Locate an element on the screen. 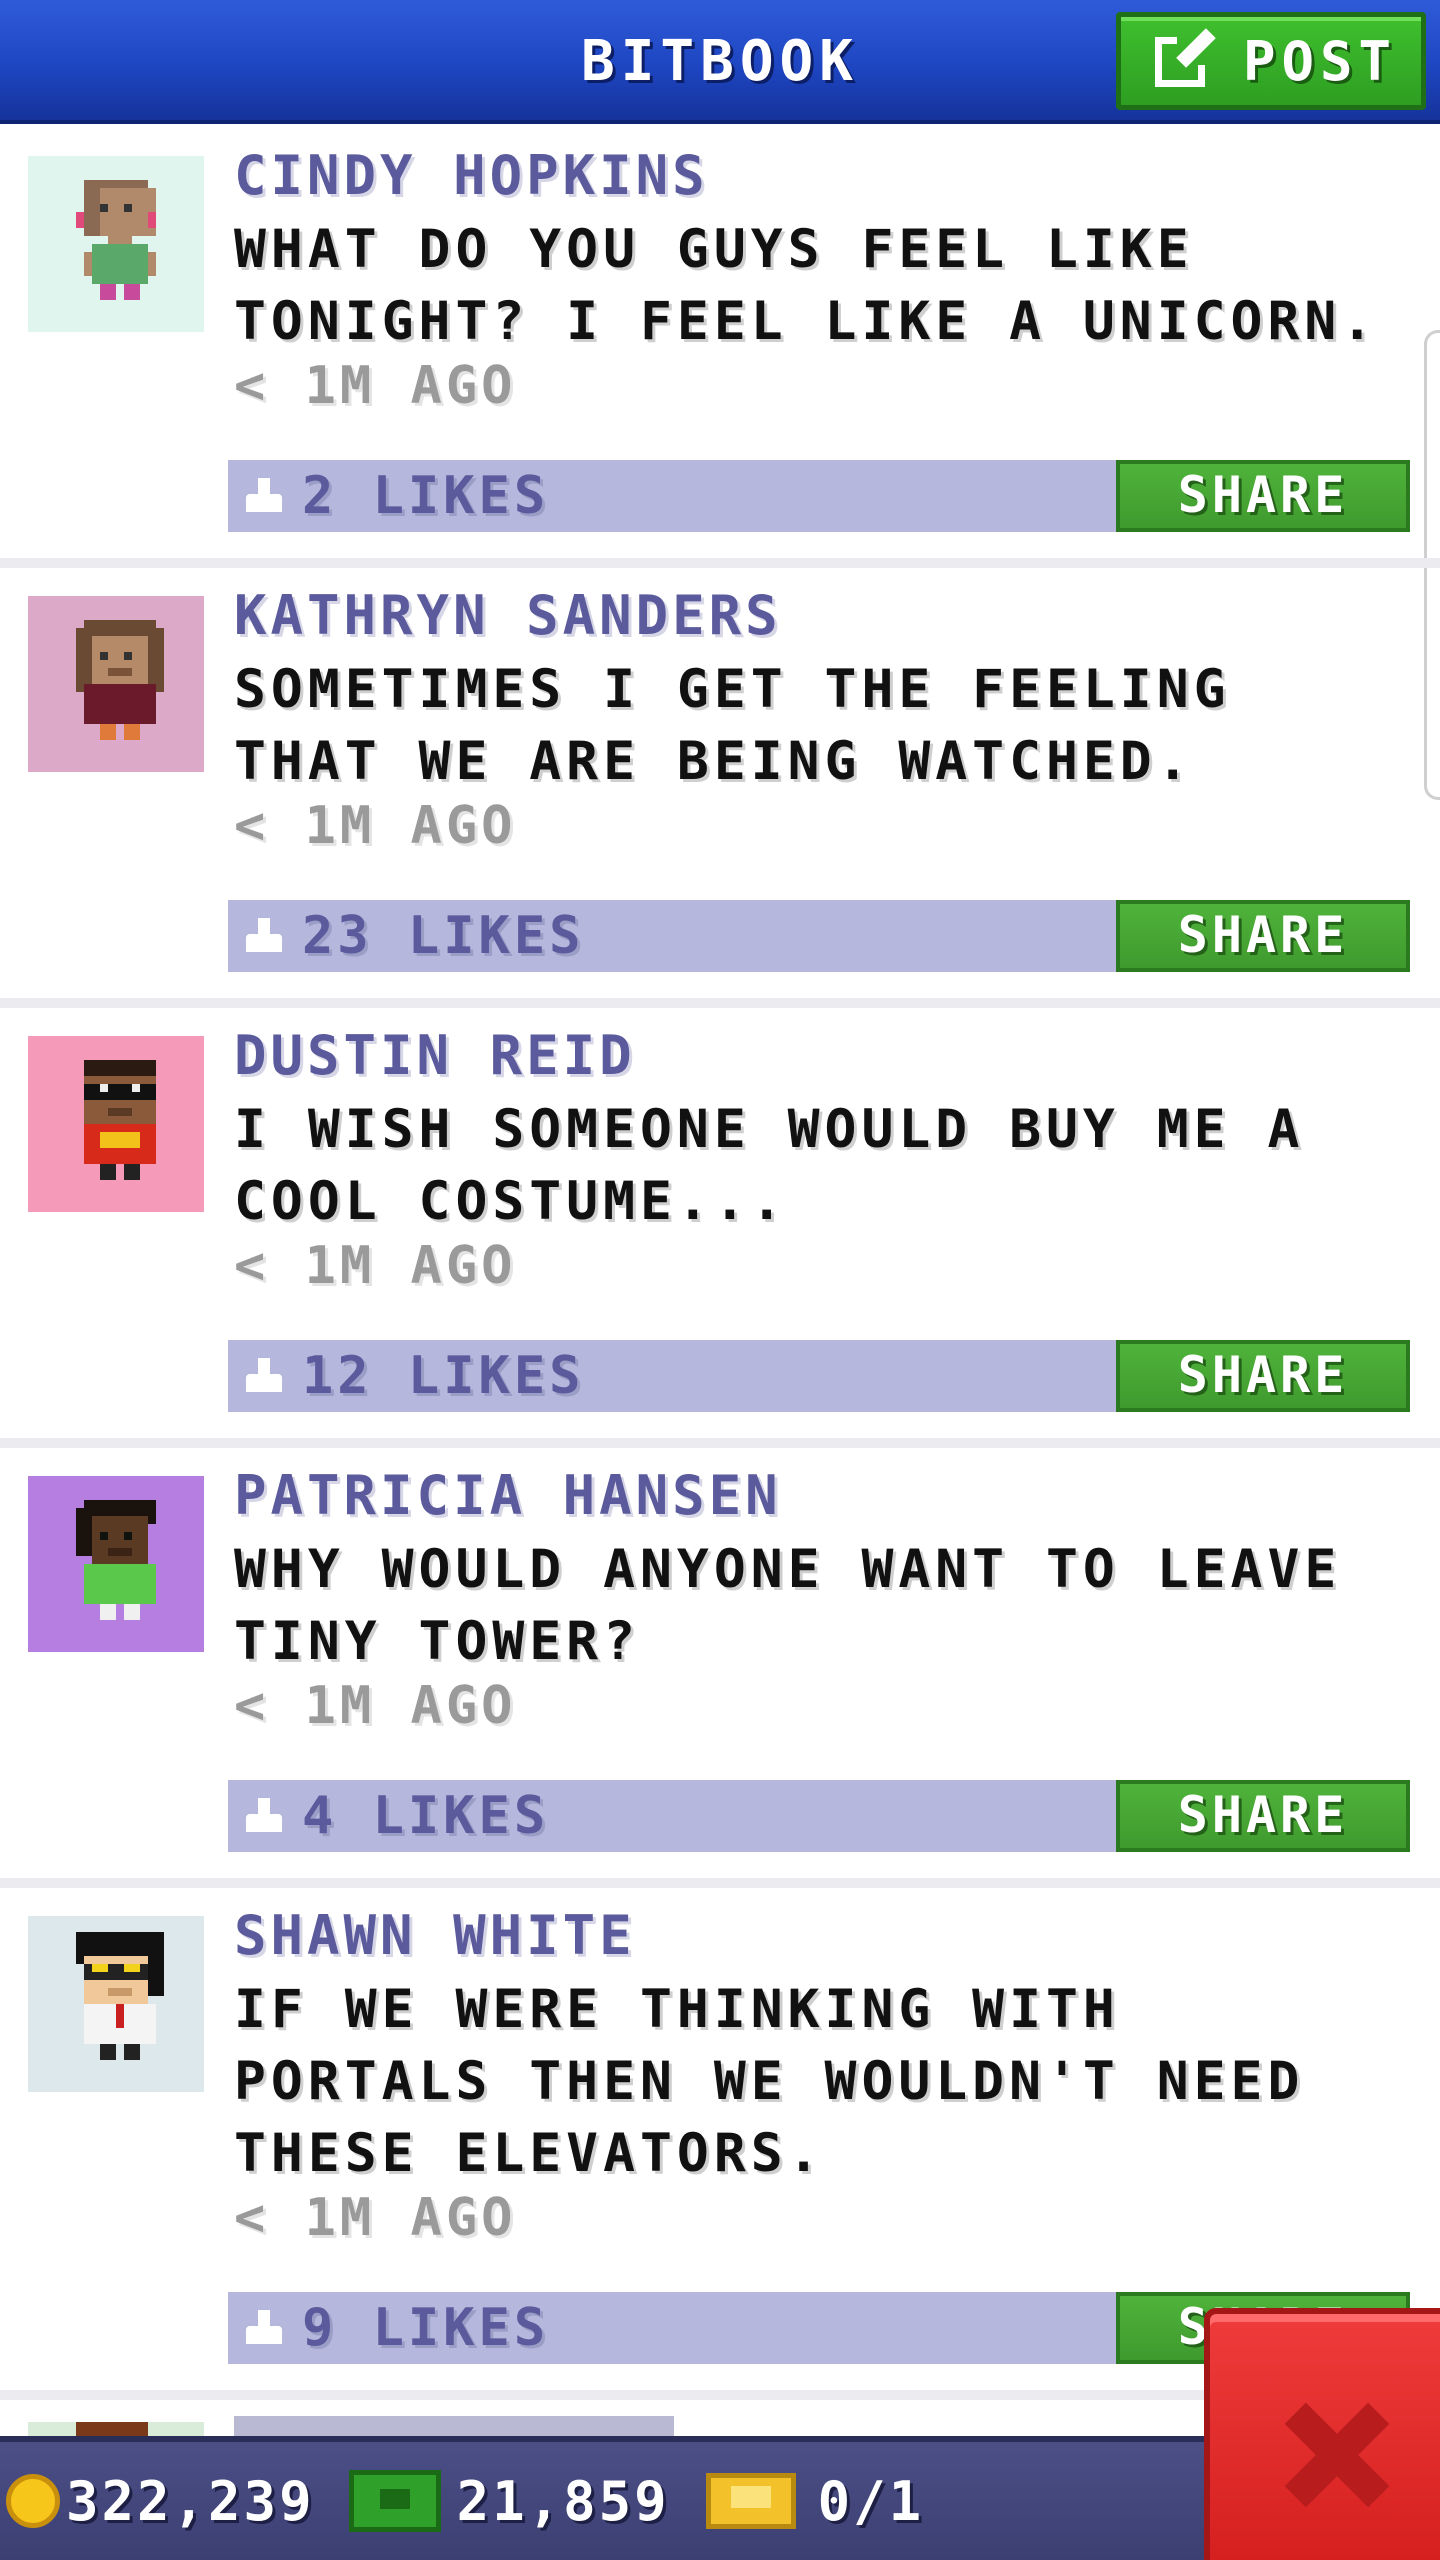 The height and width of the screenshot is (2560, 1440). author-name: CINDY HOPKINS is located at coordinates (471, 175).